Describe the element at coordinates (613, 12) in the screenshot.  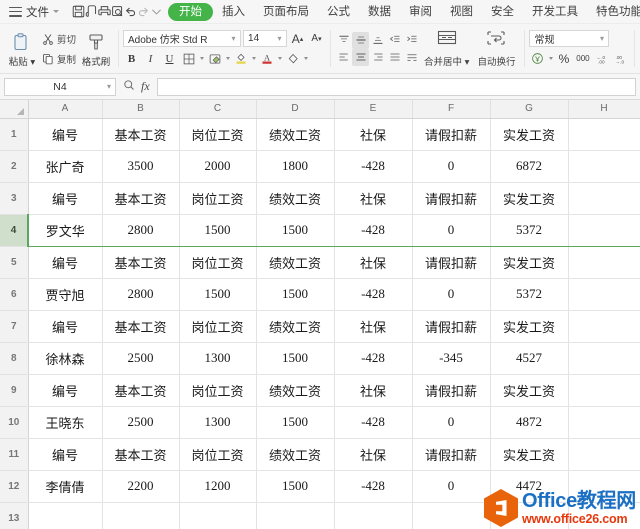
I see `tab-special-features: 特色功能` at that location.